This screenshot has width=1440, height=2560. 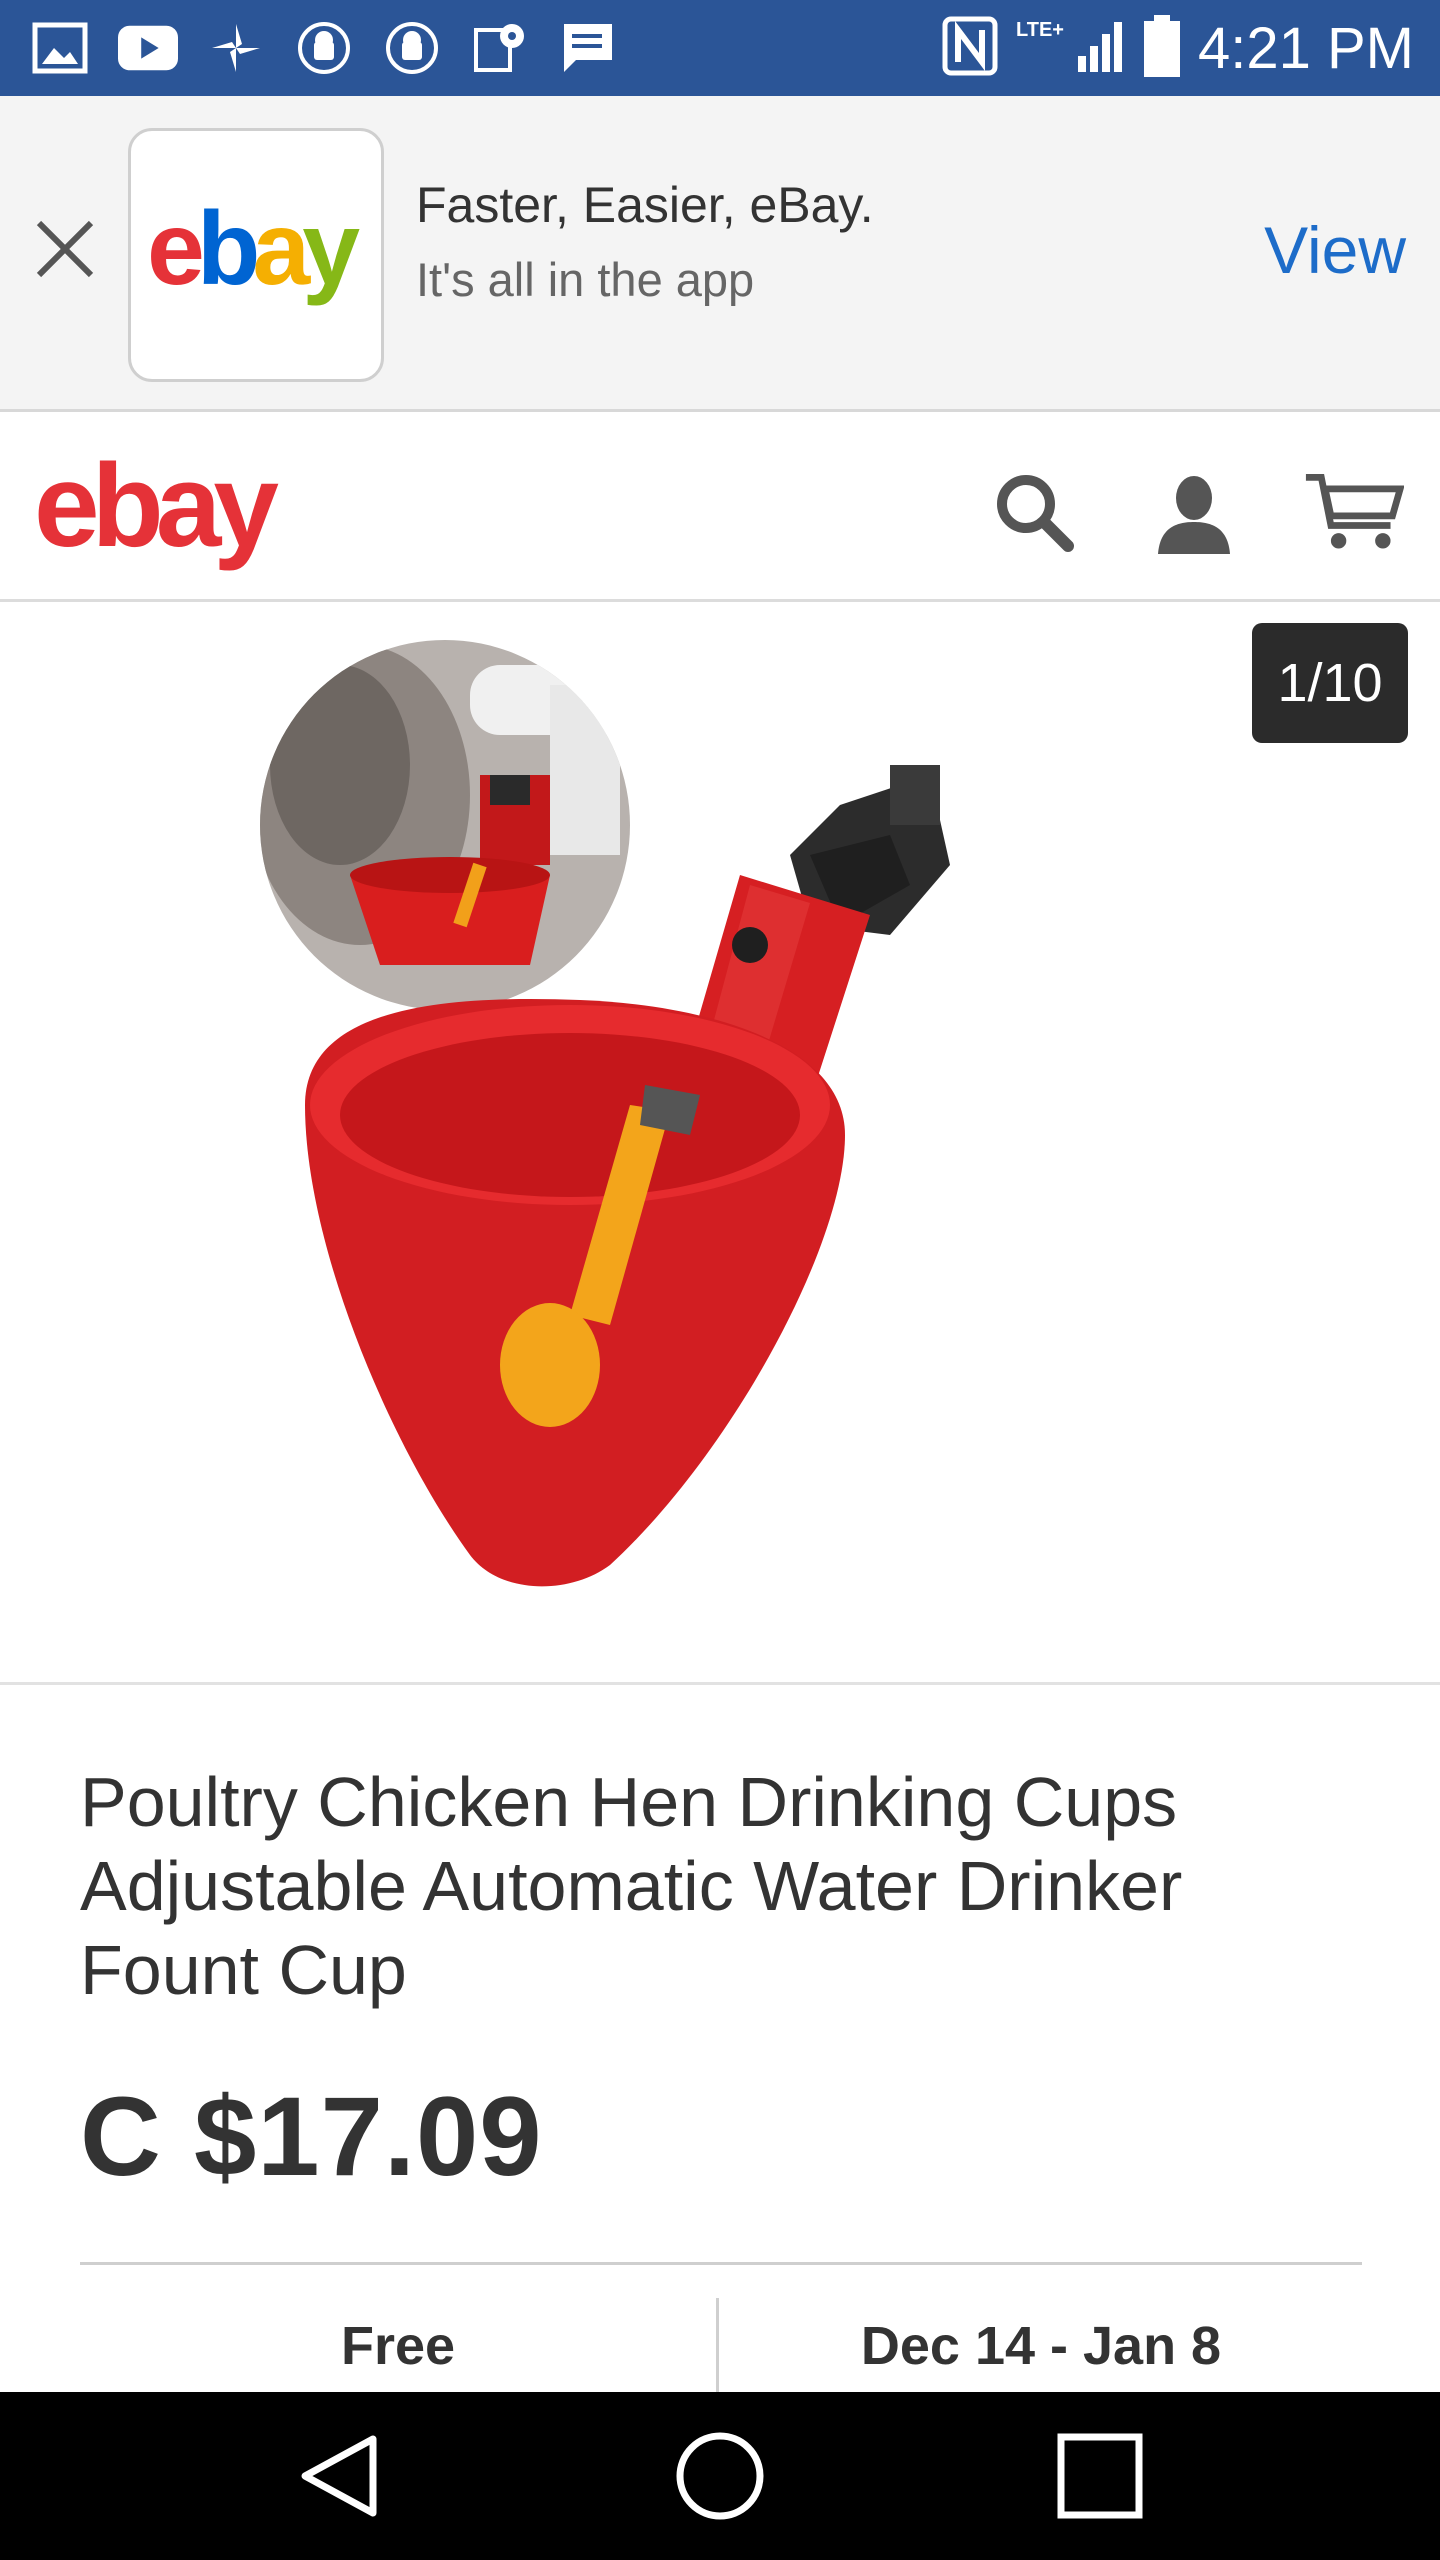 I want to click on system-status-icons: LTE+ 4:21 PM, so click(x=1178, y=48).